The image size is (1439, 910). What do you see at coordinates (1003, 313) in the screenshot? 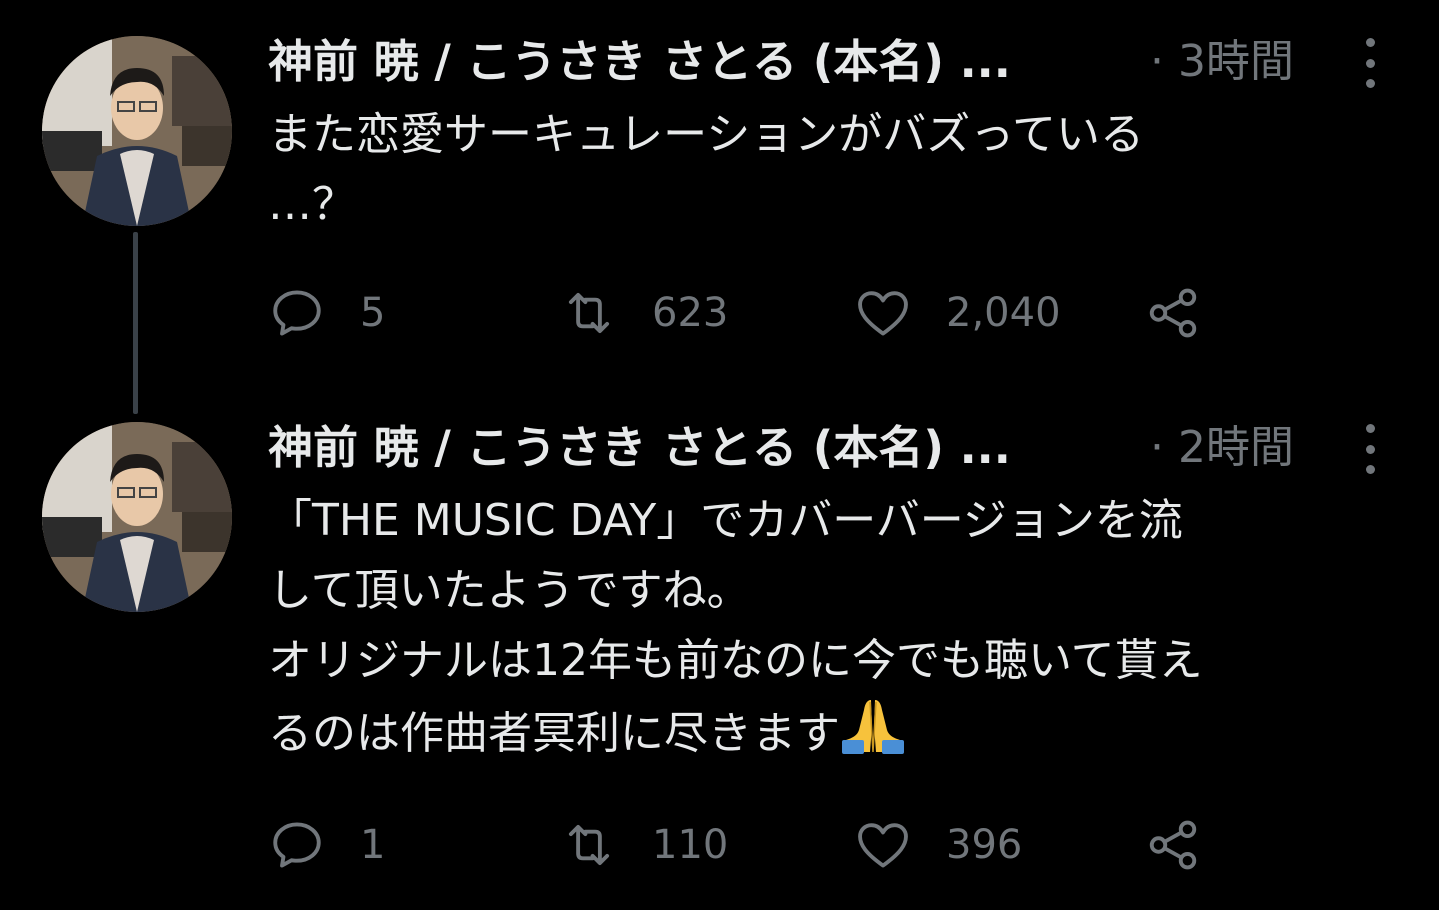
I see `like-count: 2,040` at bounding box center [1003, 313].